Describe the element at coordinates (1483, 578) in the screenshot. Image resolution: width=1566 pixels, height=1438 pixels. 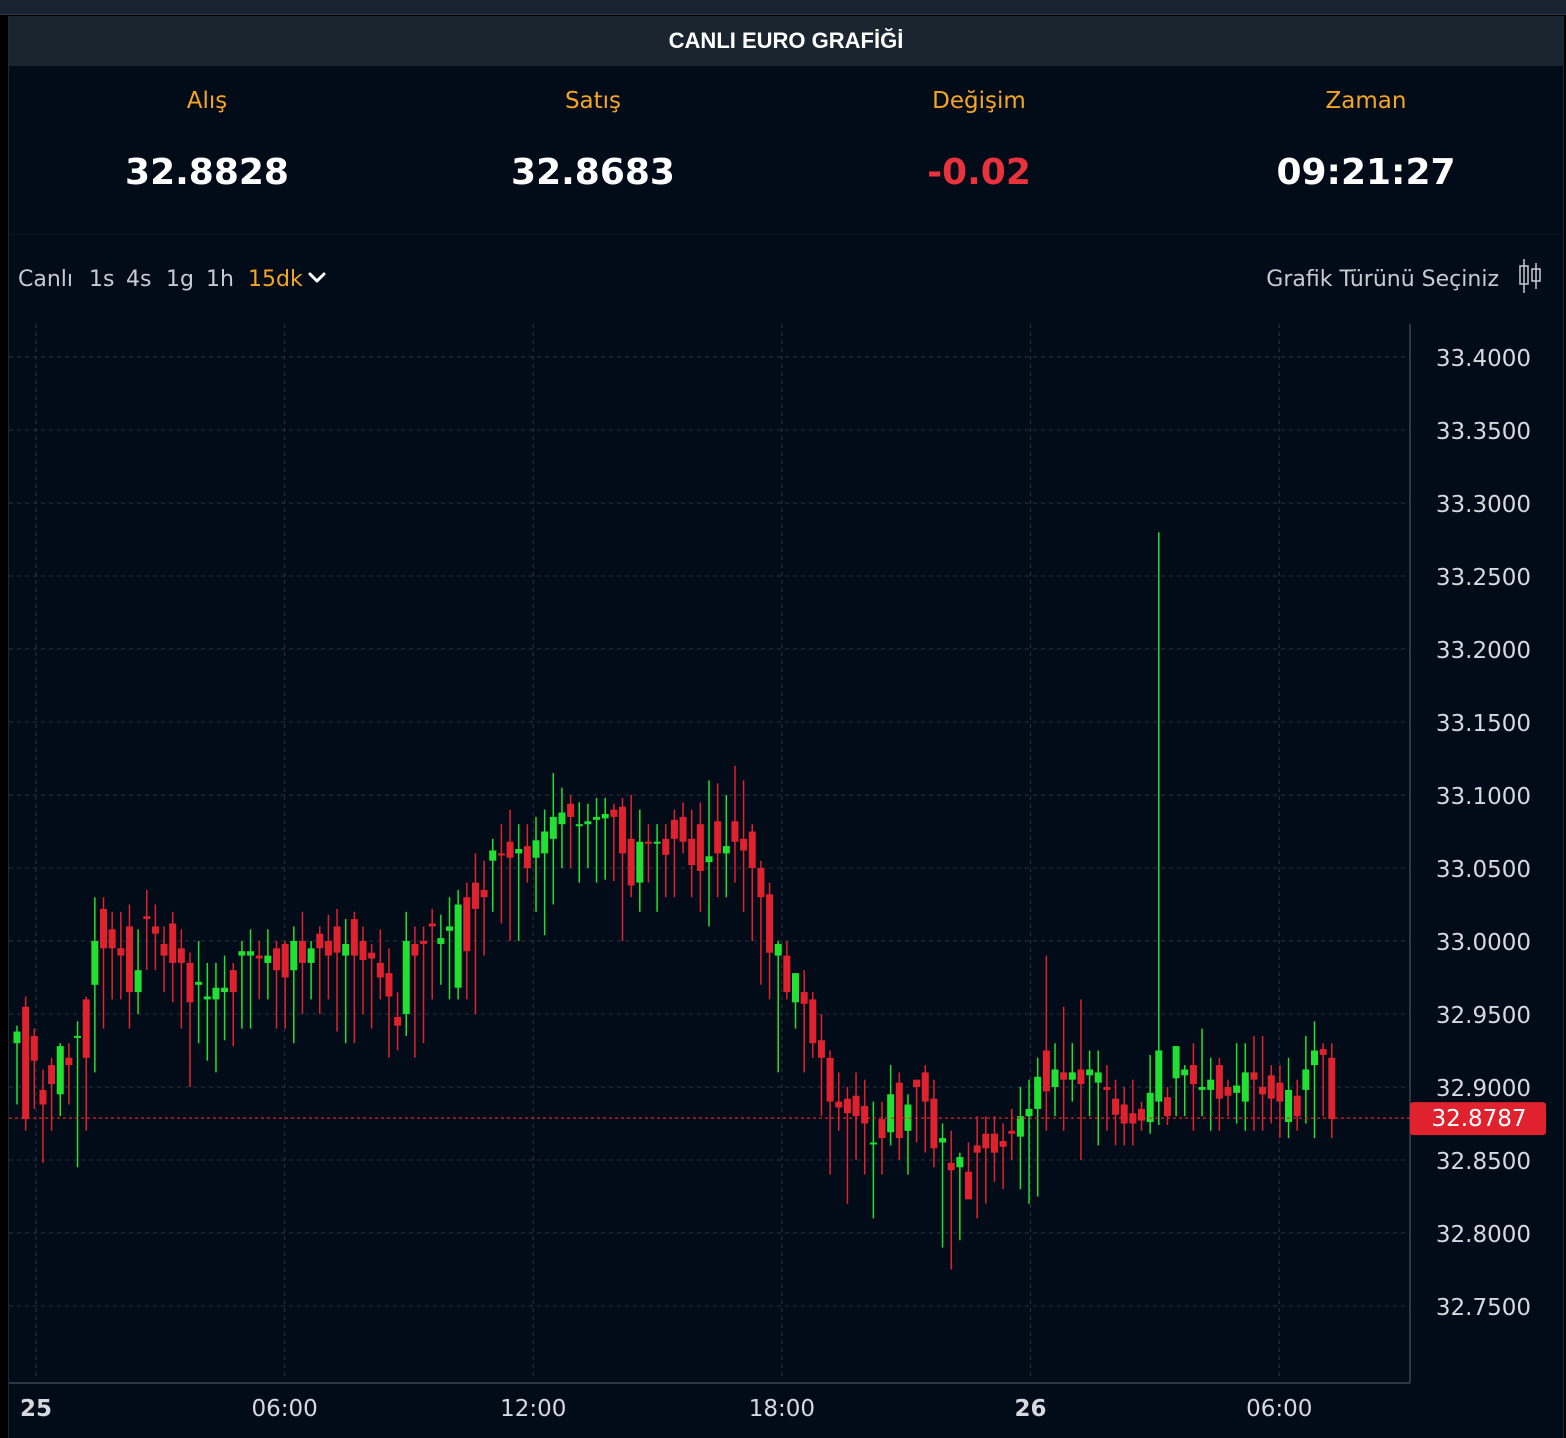
I see `y-tick-label: 33.2500` at that location.